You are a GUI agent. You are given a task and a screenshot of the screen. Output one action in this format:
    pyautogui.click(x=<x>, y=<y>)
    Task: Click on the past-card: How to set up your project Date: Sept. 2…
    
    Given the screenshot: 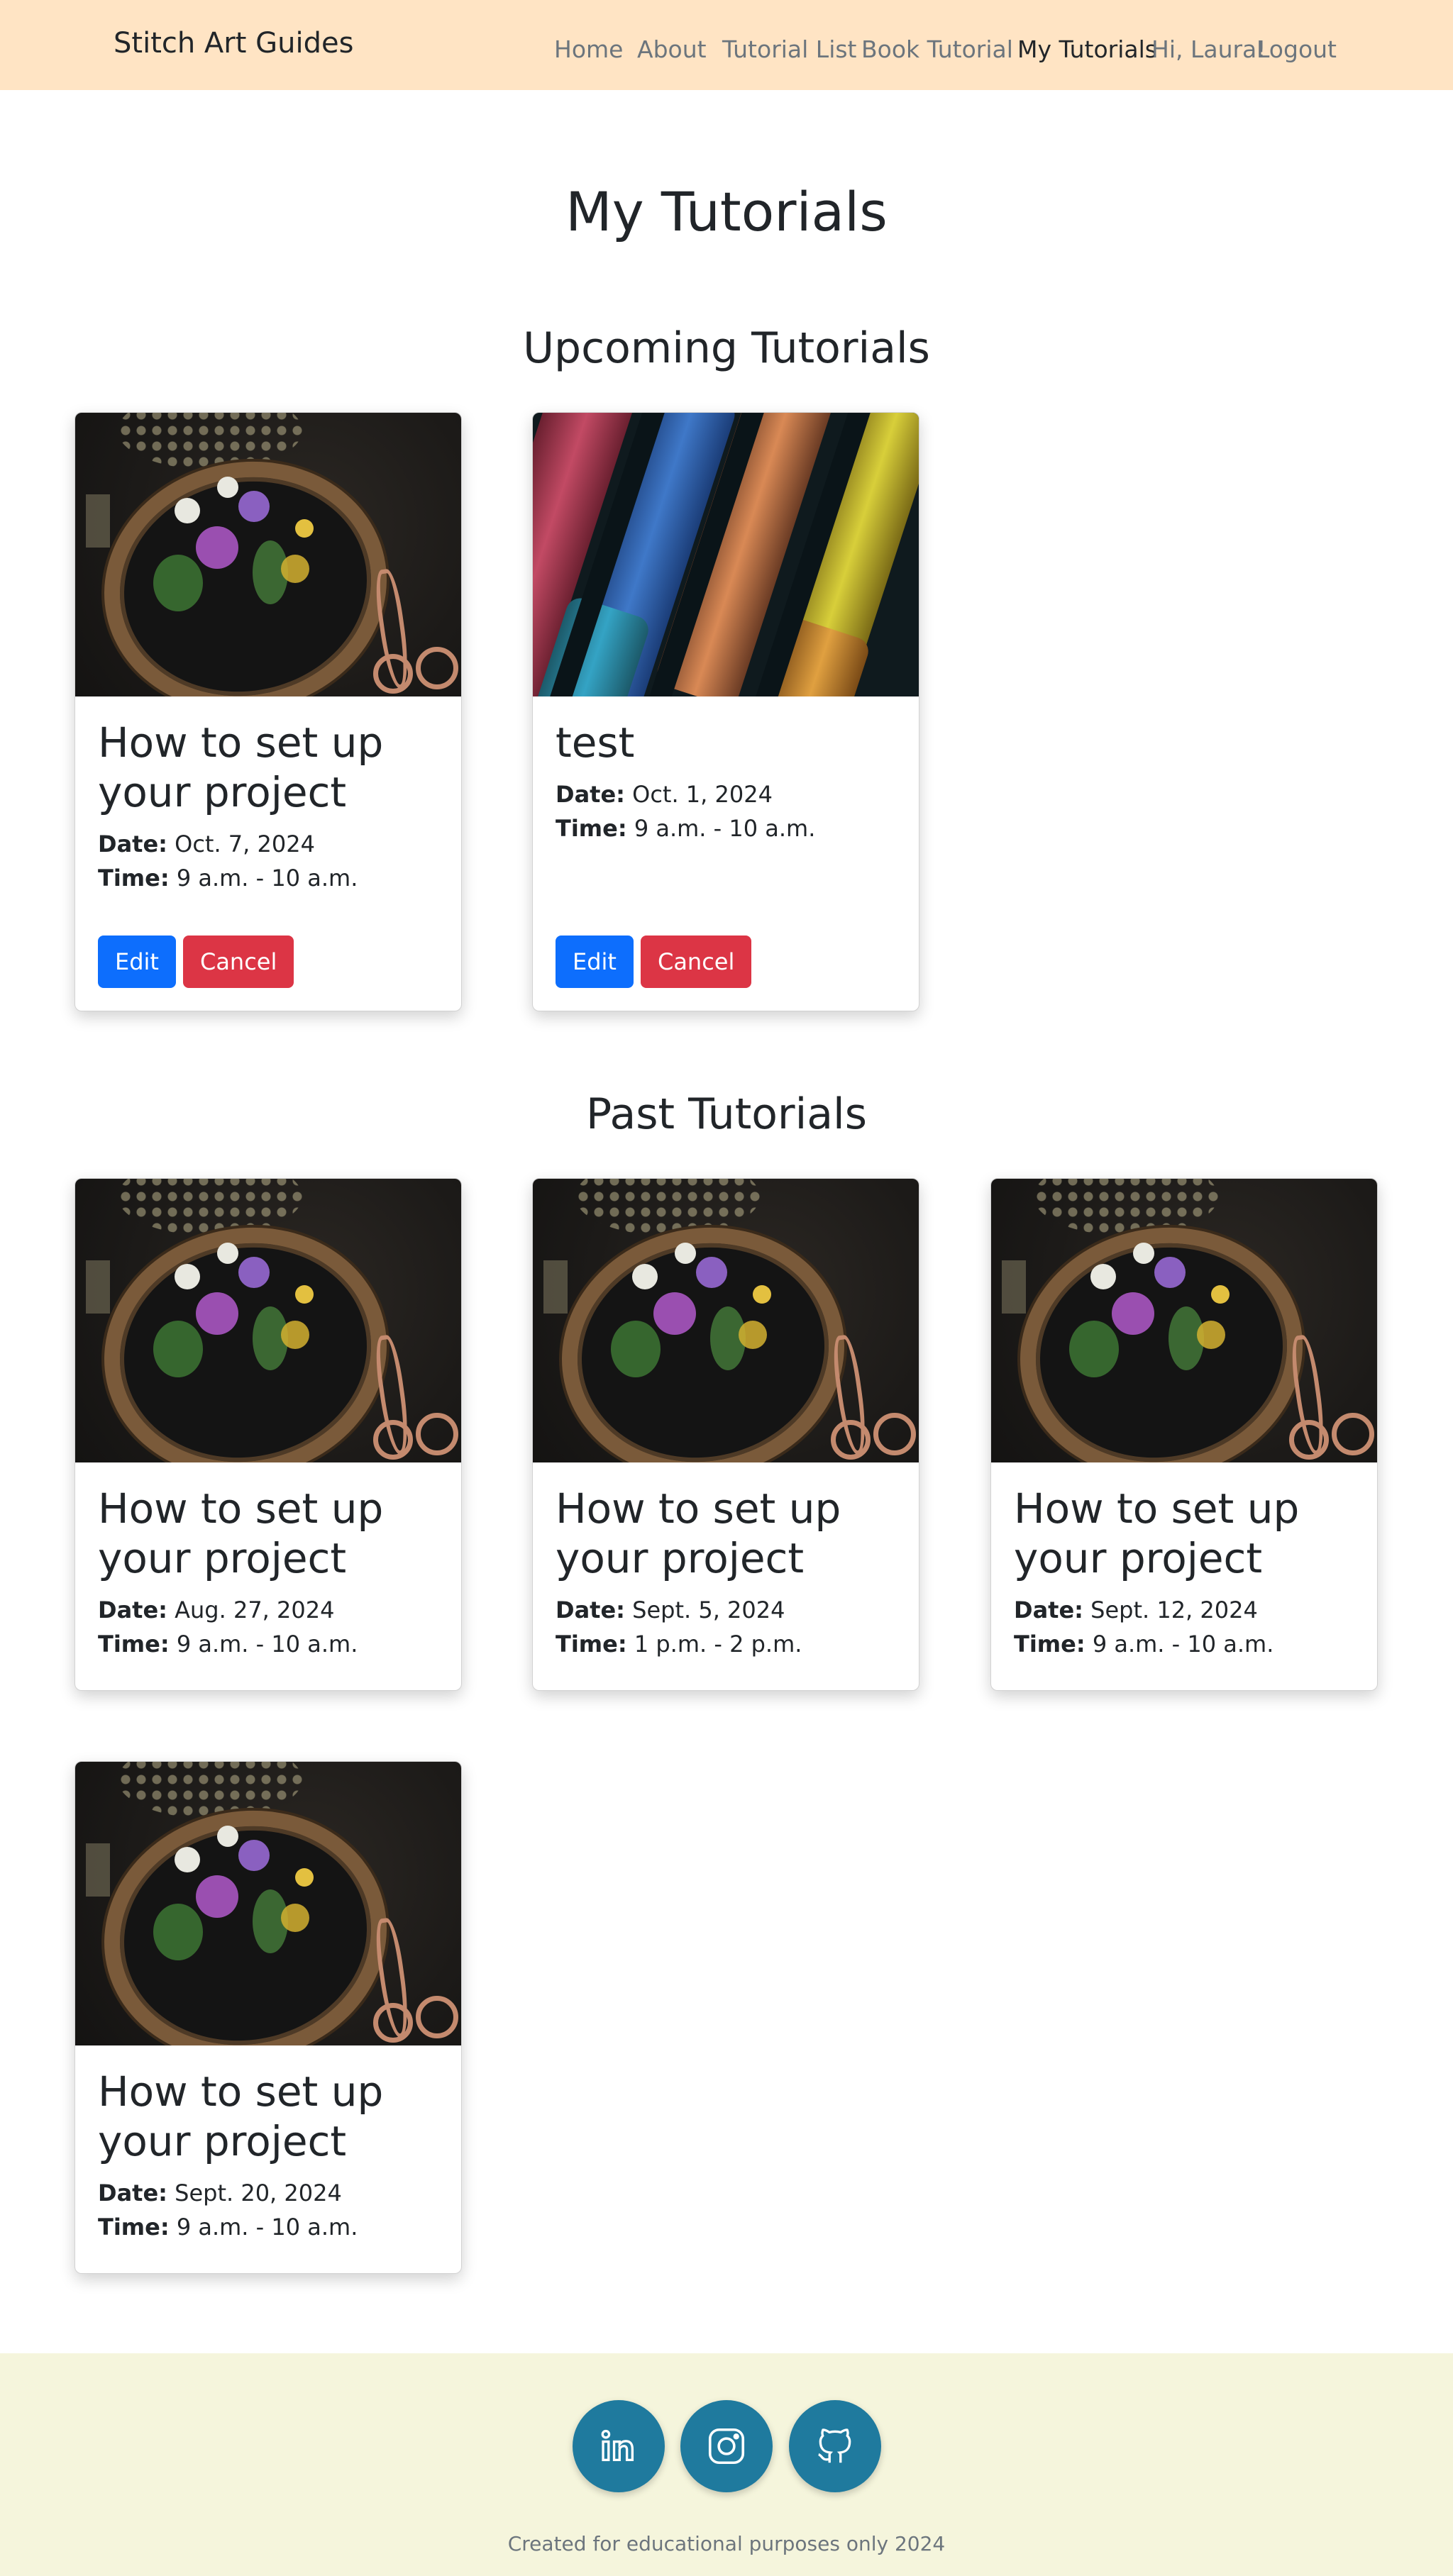 What is the action you would take?
    pyautogui.click(x=268, y=2017)
    